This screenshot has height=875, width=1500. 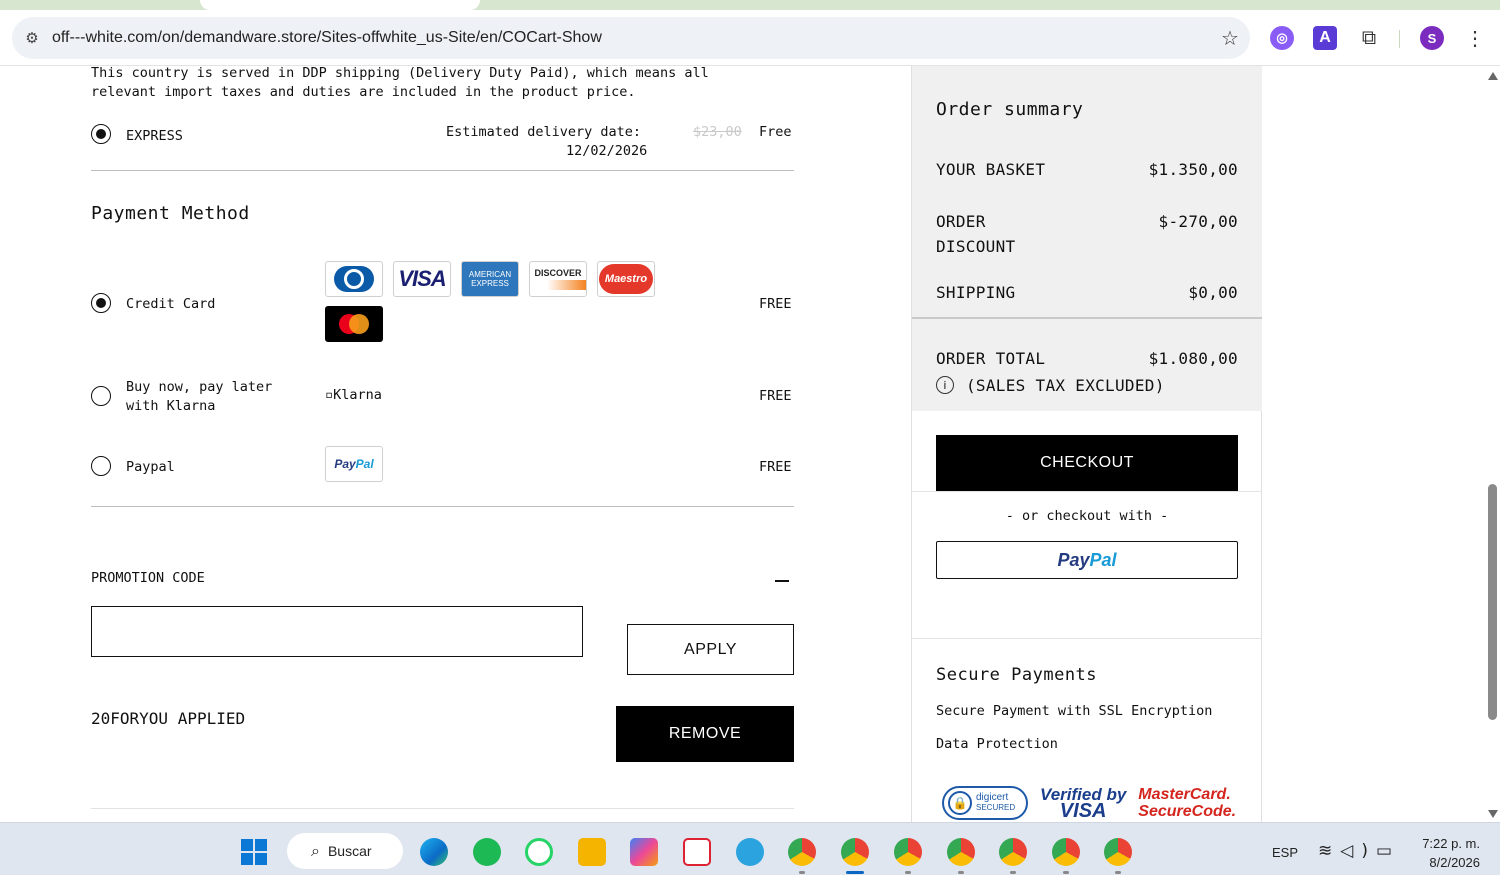 What do you see at coordinates (199, 396) in the screenshot?
I see `payment-klarna-label: Buy now, pay later with Klarna` at bounding box center [199, 396].